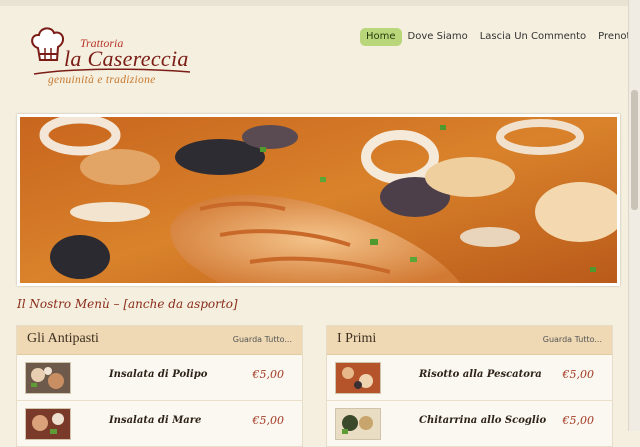 This screenshot has width=640, height=447. What do you see at coordinates (533, 37) in the screenshot?
I see `nav-lascia-un-commento: Lascia Un Commento` at bounding box center [533, 37].